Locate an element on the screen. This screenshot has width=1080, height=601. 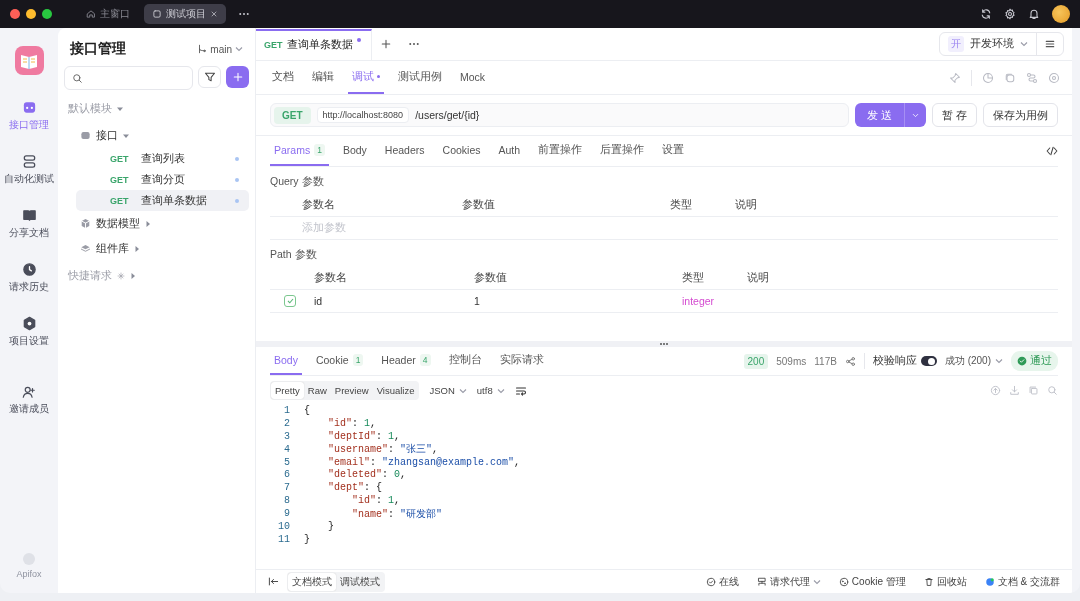
view-tab: 测试用例 is located at coordinates (420, 77).